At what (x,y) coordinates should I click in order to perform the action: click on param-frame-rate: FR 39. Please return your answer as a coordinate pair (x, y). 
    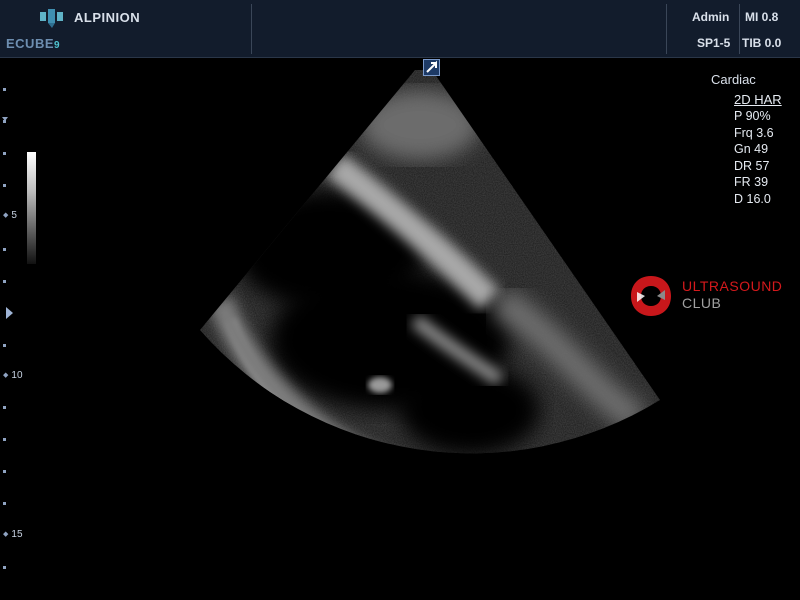
    Looking at the image, I should click on (751, 182).